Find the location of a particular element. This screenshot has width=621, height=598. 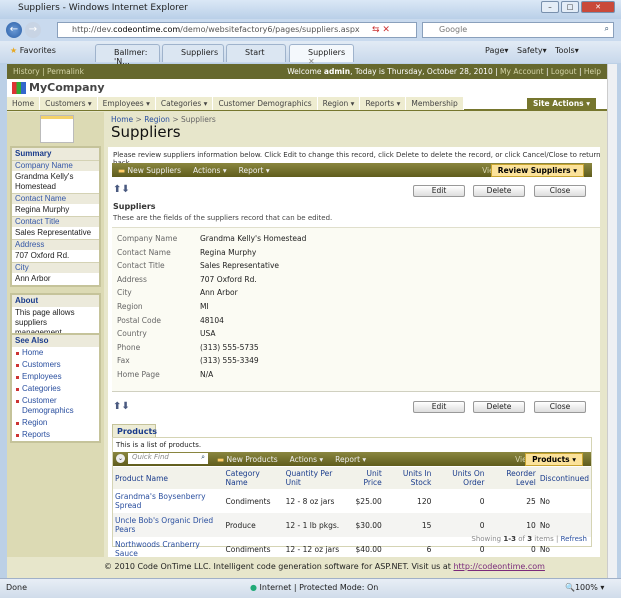

table-cell: Grandma's Boysenberry Spread is located at coordinates (168, 501).